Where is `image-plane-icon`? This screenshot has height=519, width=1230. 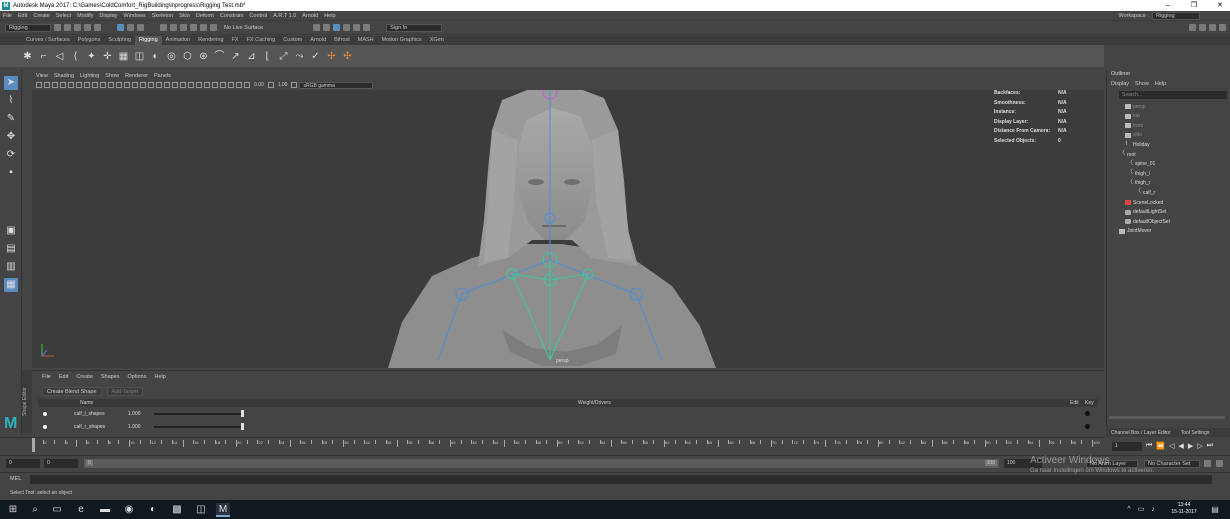
image-plane-icon is located at coordinates (63, 85).